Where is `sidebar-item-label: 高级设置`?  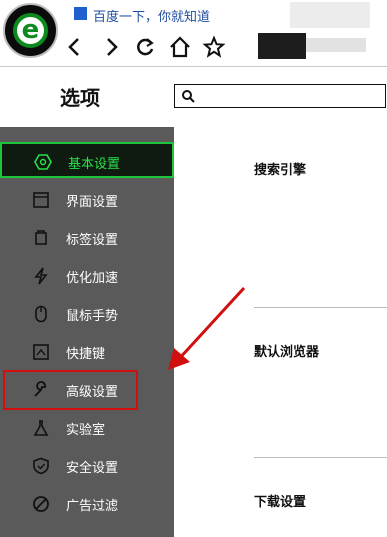 sidebar-item-label: 高级设置 is located at coordinates (92, 392).